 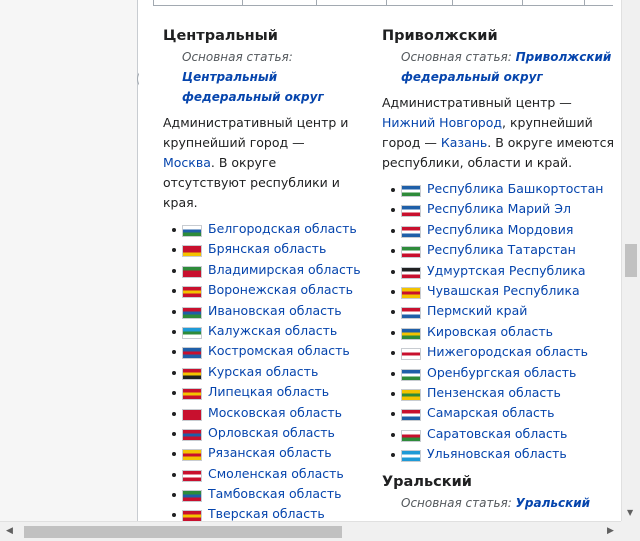 I want to click on region-link: Республика Мордовия, so click(x=500, y=229).